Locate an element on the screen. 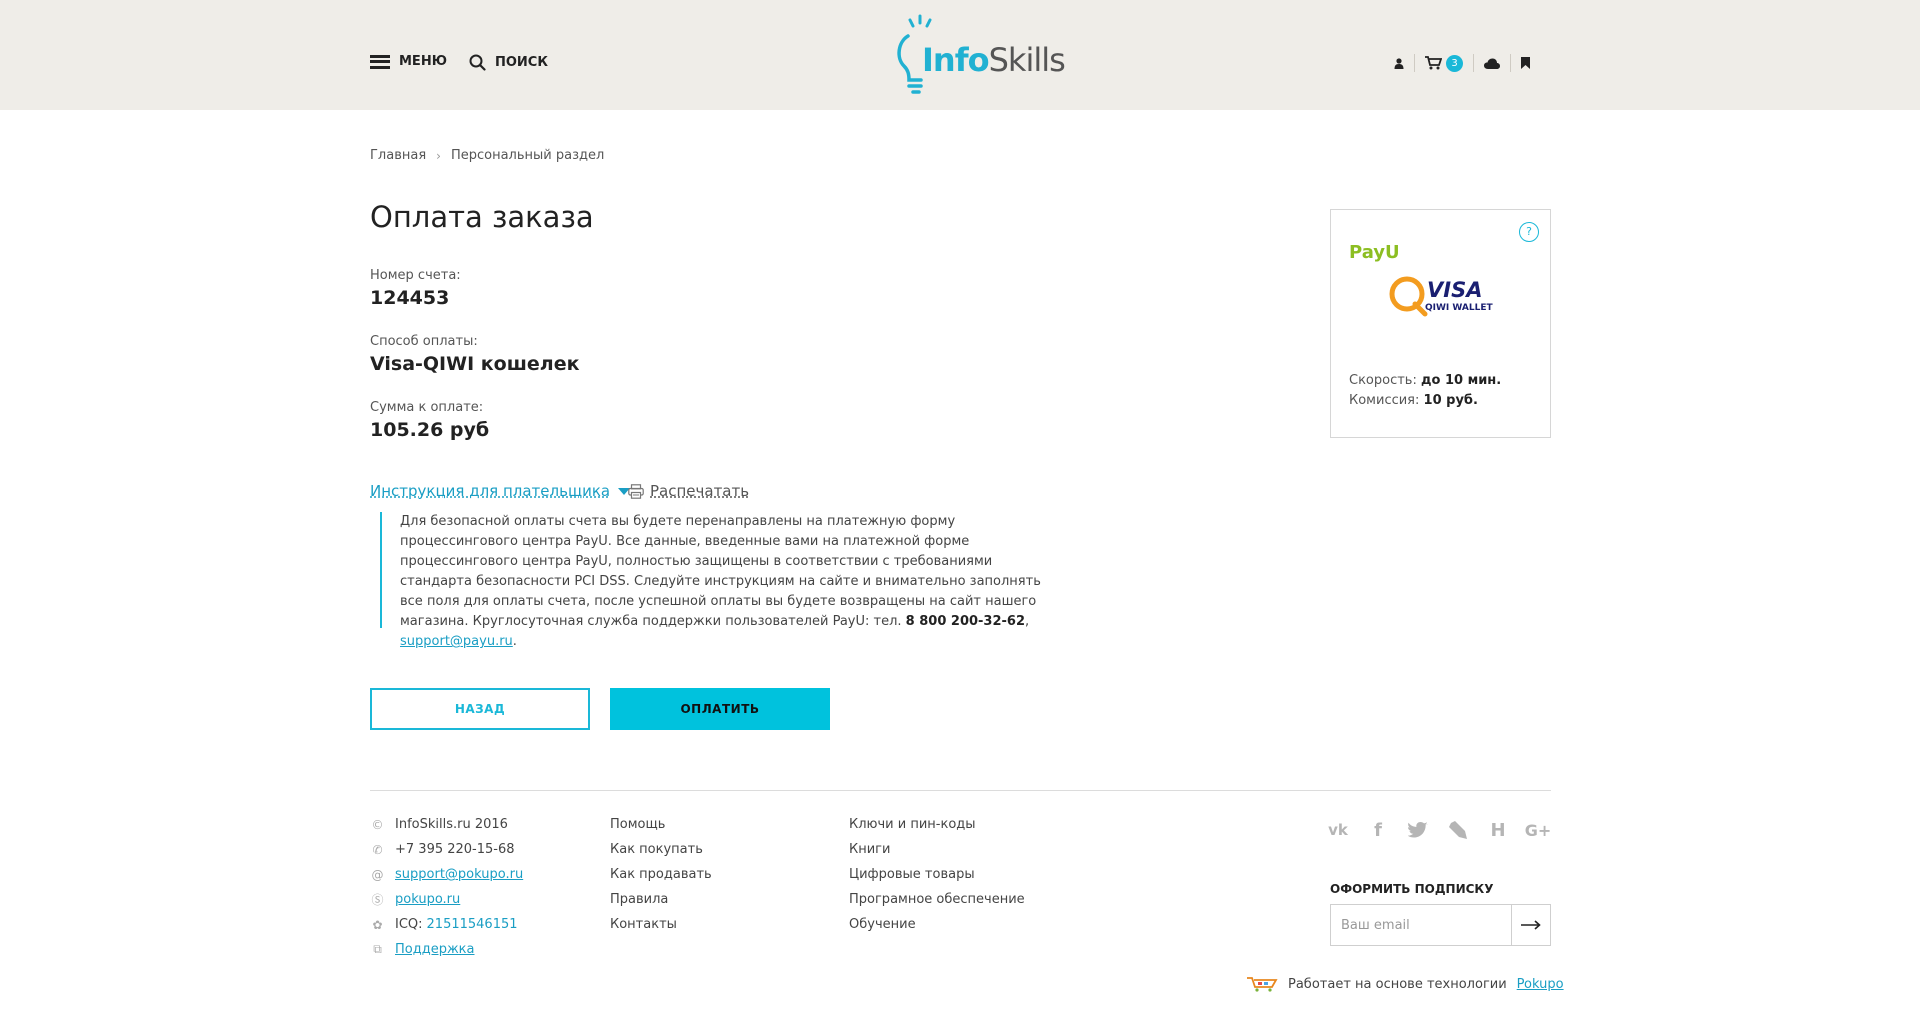  search-label: ПОИСК is located at coordinates (521, 62).